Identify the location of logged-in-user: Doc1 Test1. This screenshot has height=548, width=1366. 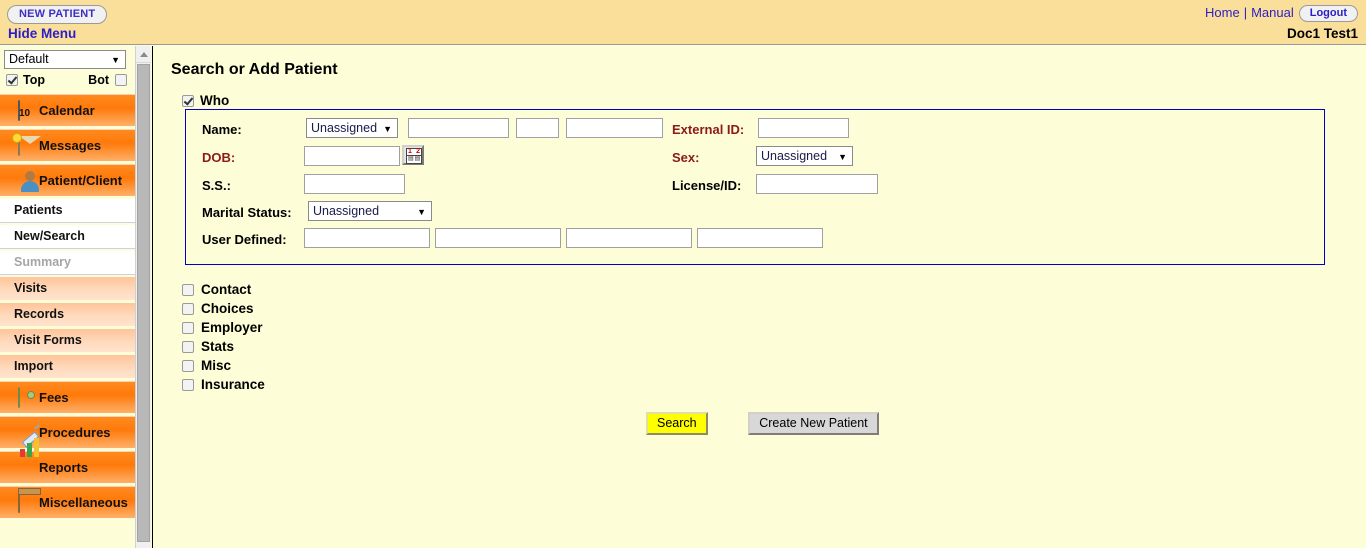
(1322, 33).